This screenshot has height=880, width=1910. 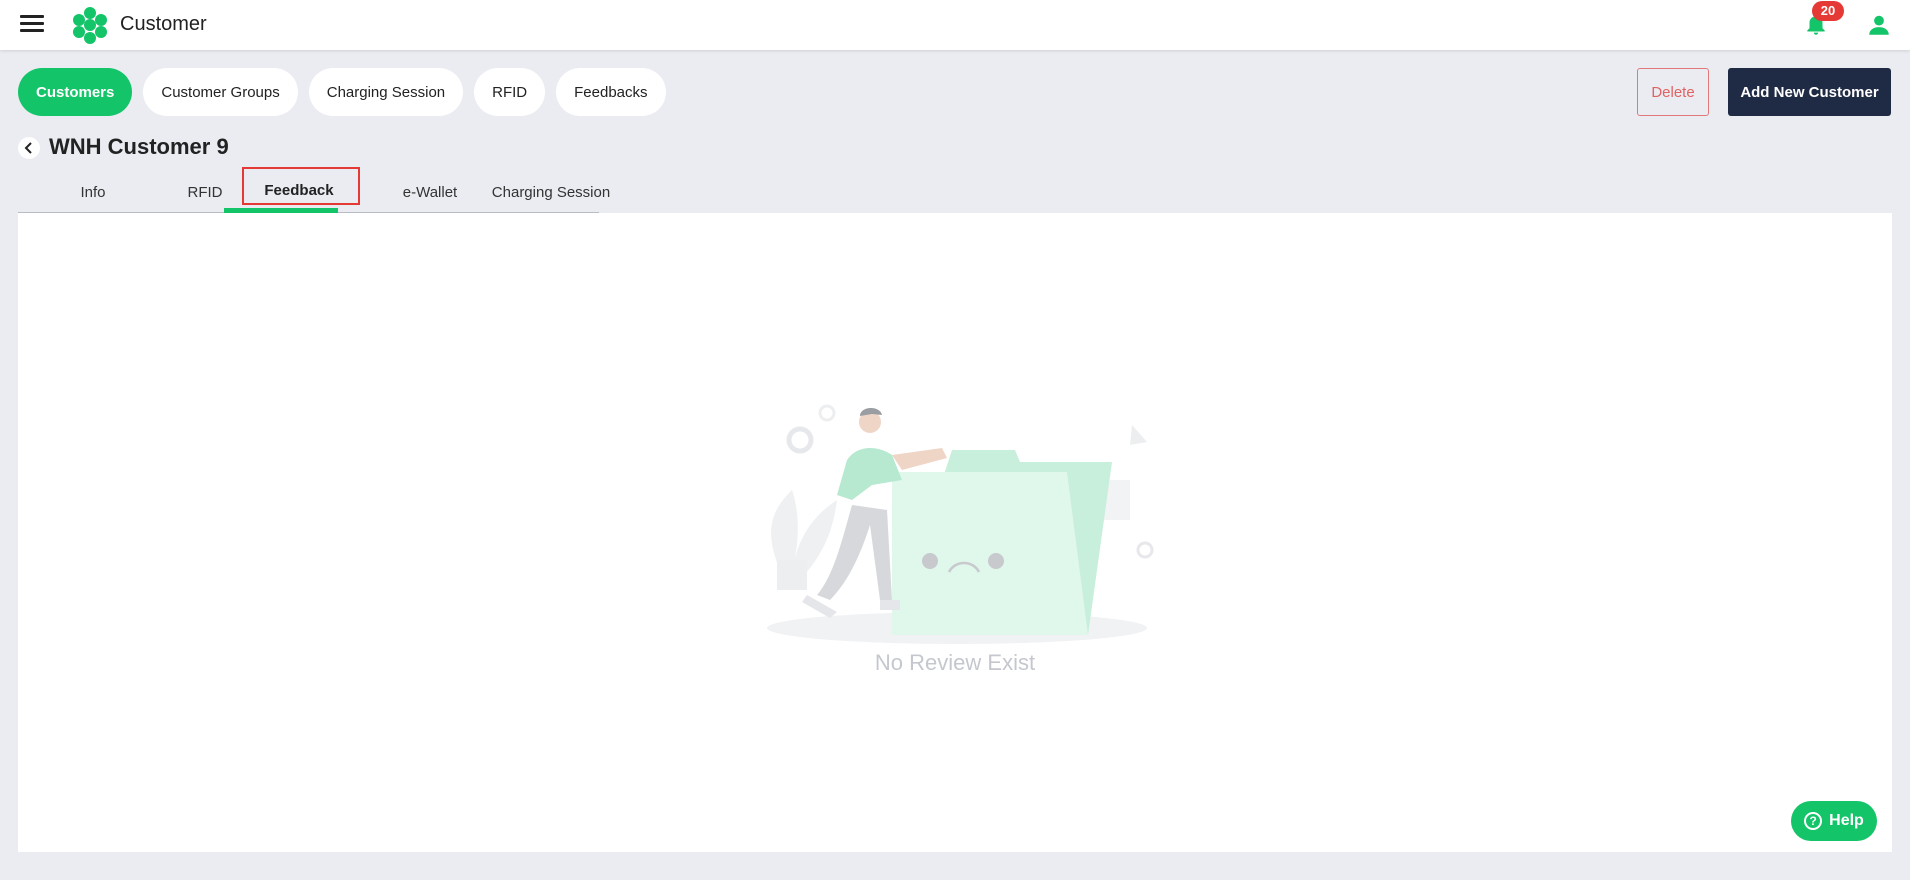 I want to click on empty-folder-illustration, so click(x=960, y=524).